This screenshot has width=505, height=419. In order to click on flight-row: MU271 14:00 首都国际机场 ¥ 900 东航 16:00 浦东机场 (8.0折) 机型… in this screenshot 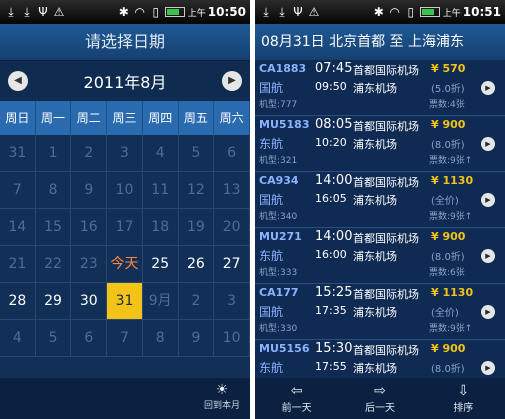, I will do `click(380, 256)`.